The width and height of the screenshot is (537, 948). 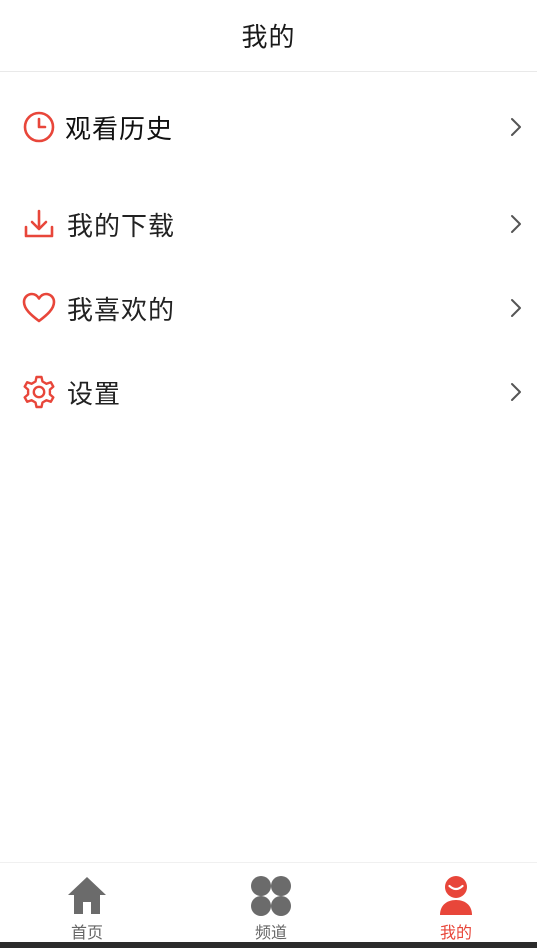 I want to click on menu-item-downloads: 我的下载, so click(x=268, y=224).